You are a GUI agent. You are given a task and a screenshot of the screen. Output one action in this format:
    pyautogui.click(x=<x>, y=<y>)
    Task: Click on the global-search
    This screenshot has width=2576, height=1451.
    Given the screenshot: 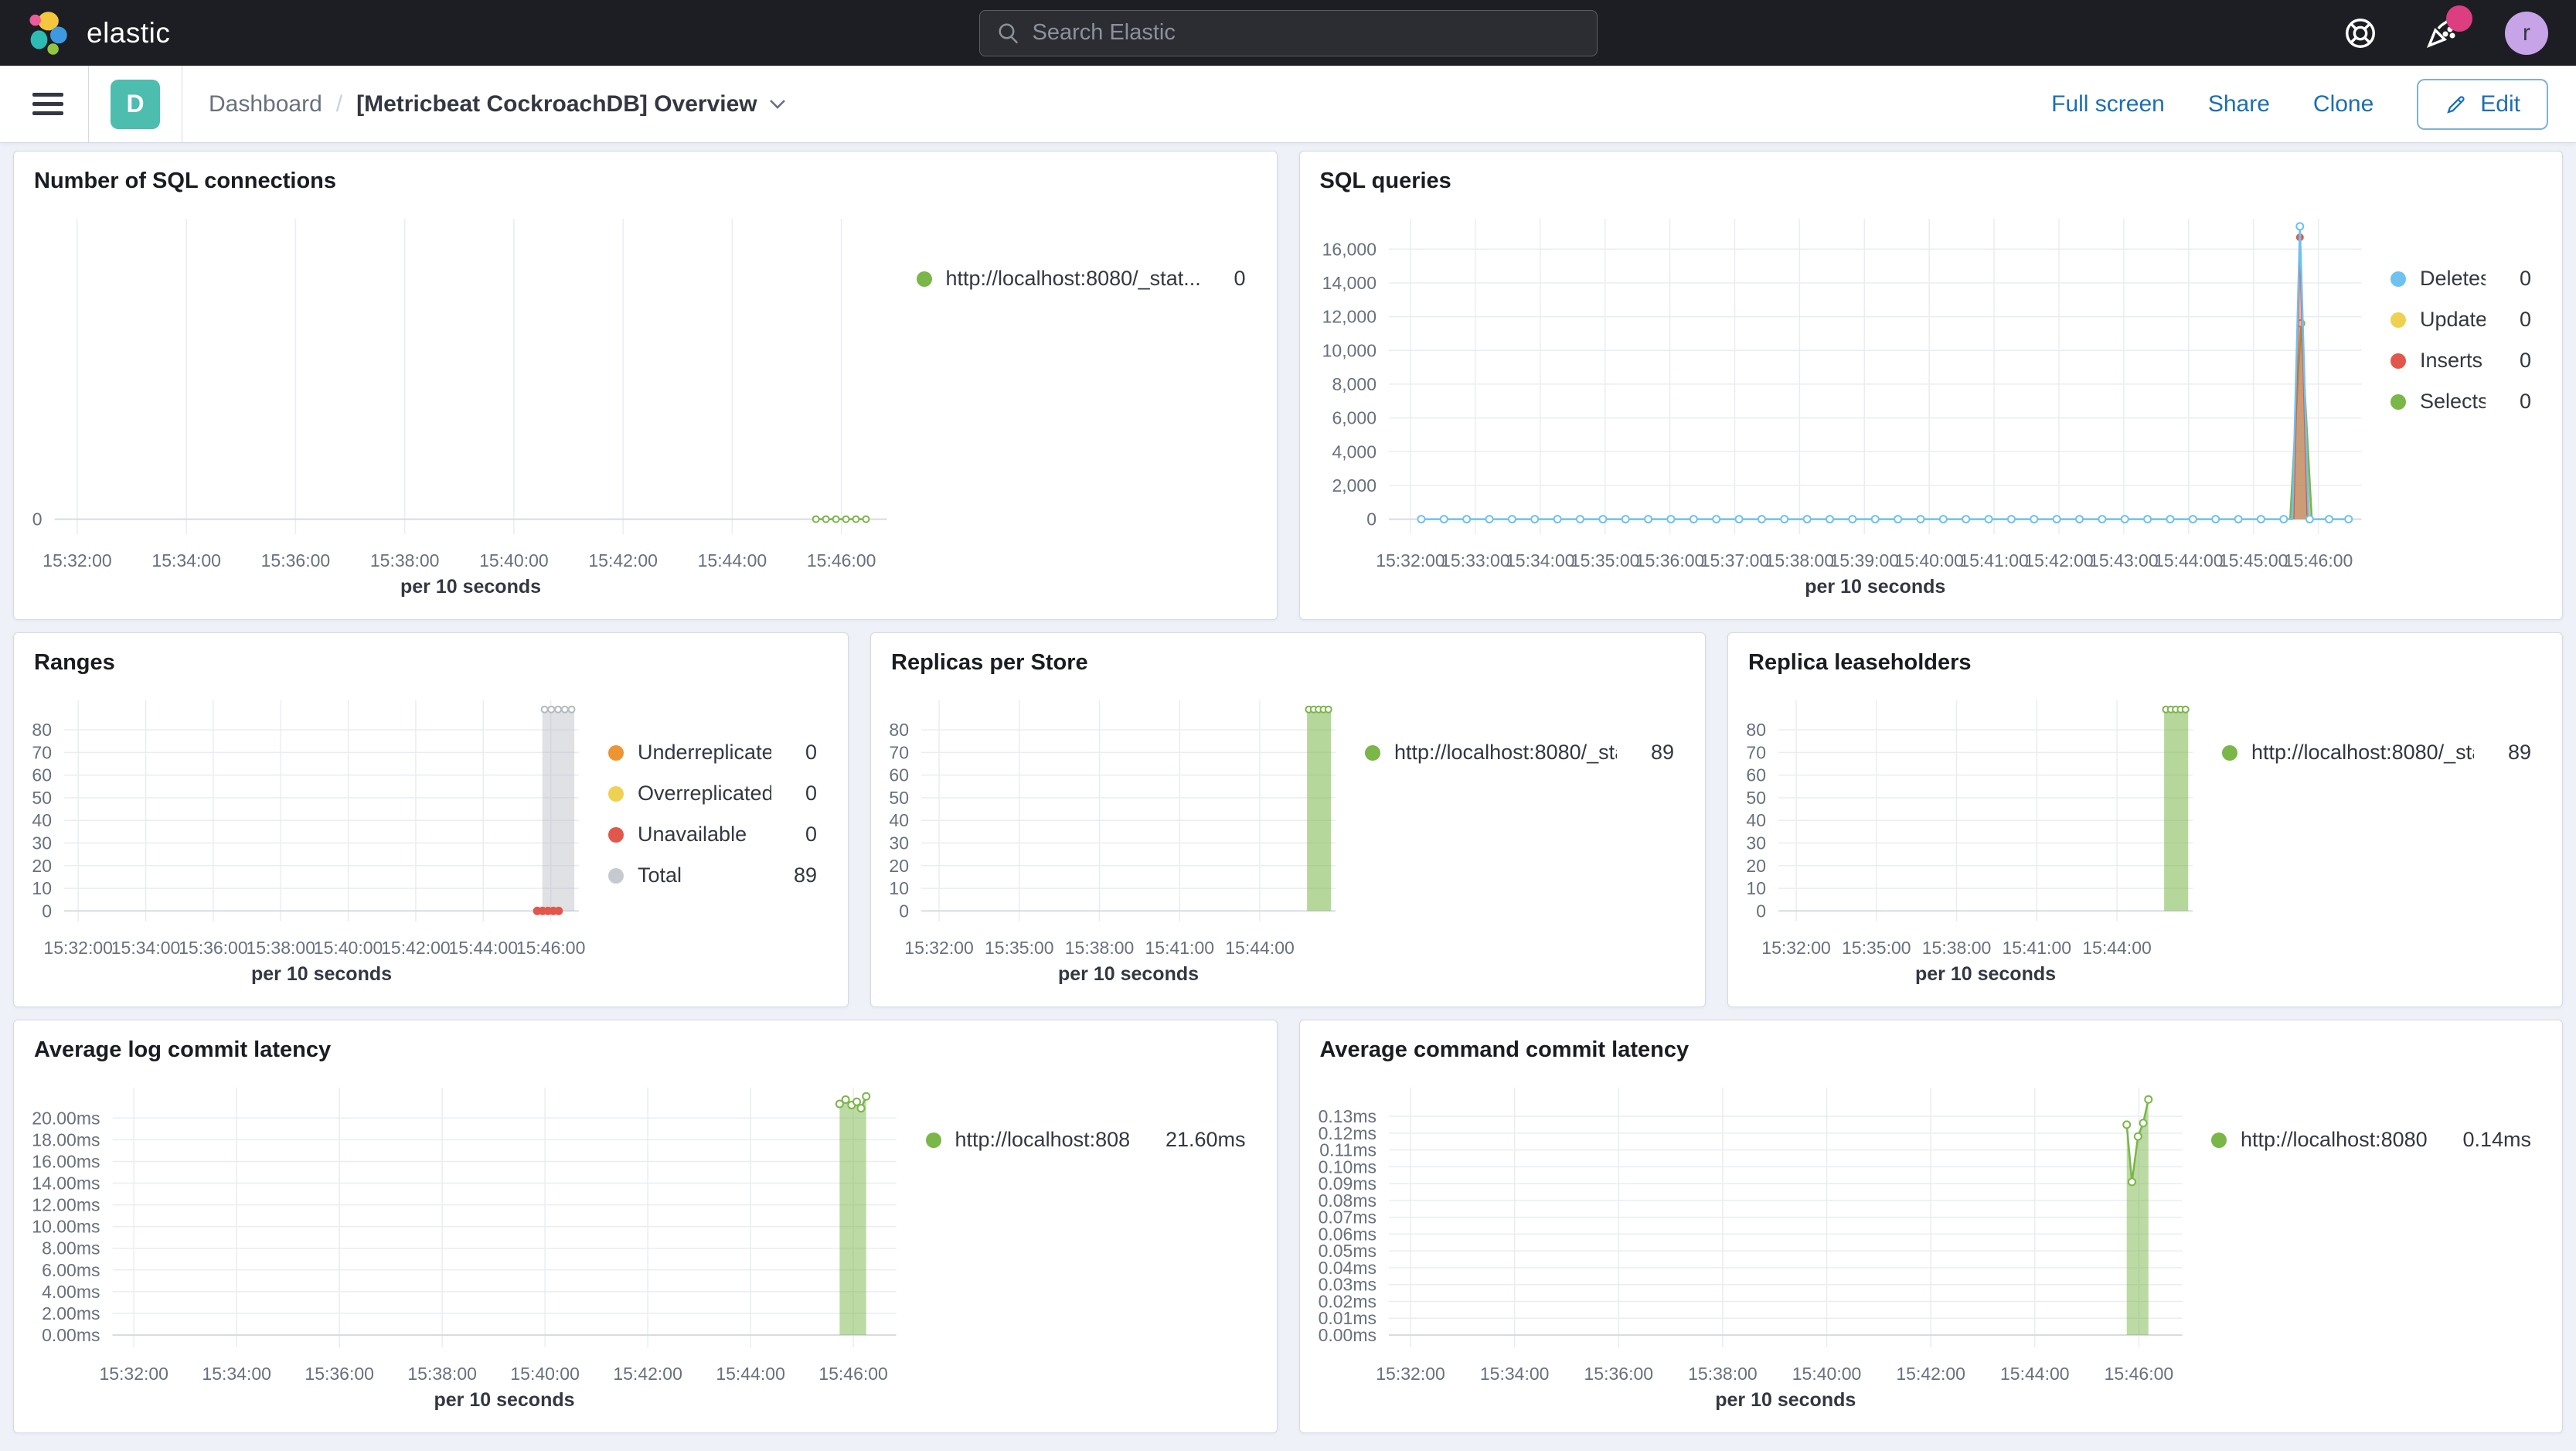 What is the action you would take?
    pyautogui.click(x=1288, y=32)
    